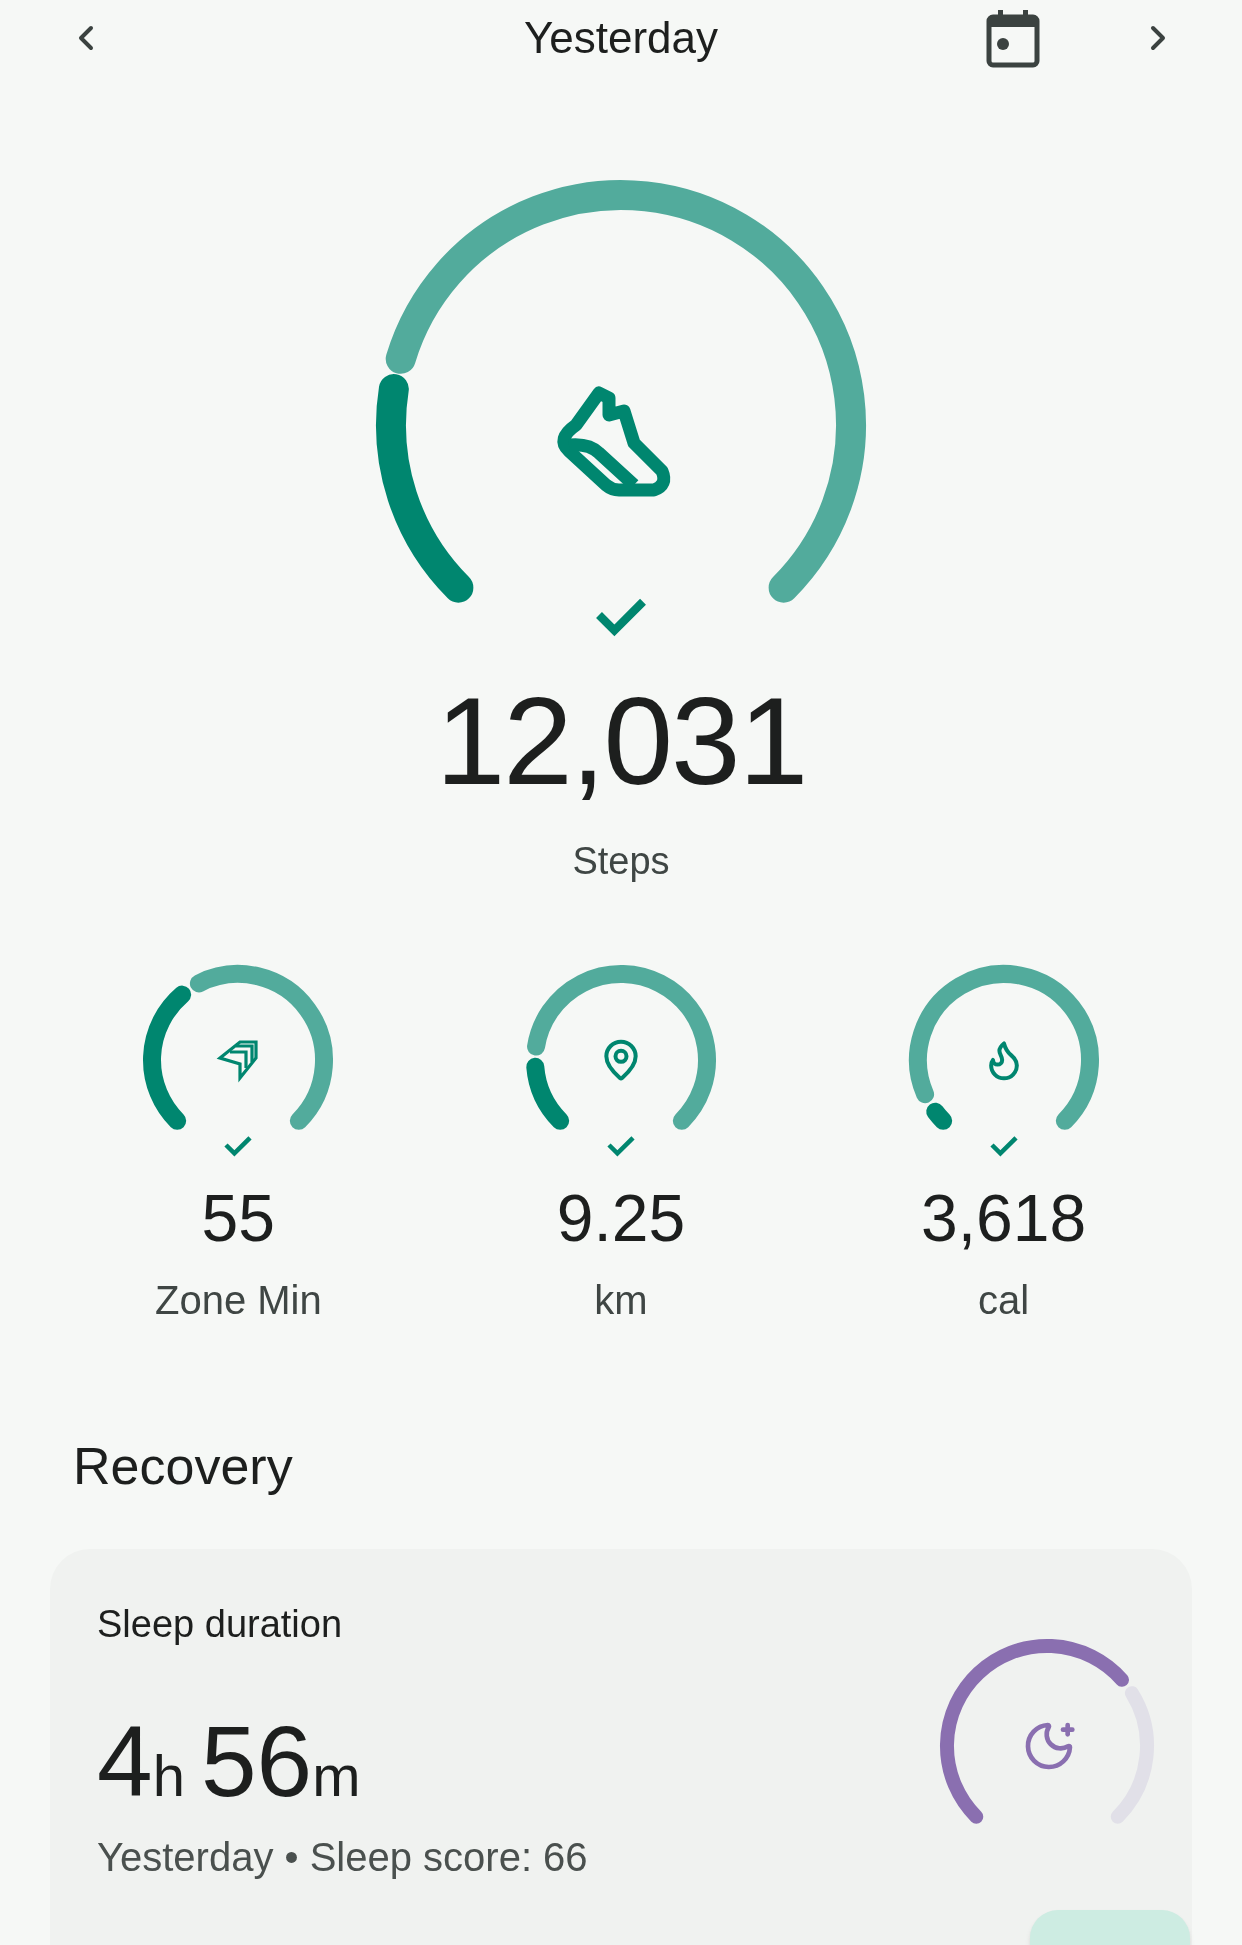  Describe the element at coordinates (621, 1059) in the screenshot. I see `location-pin-icon` at that location.